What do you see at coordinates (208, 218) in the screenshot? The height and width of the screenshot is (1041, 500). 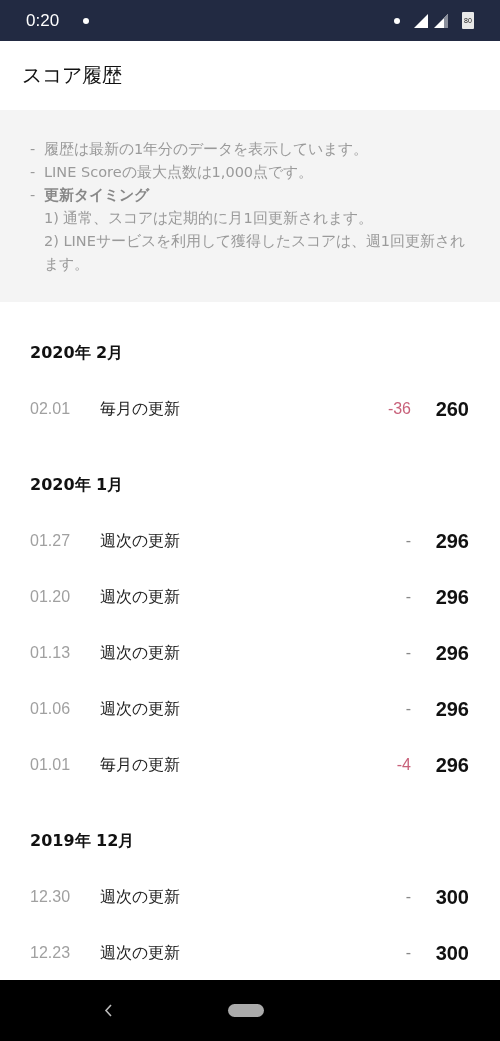 I see `notice-text: 1) 通常、スコアは定期的に月1回更新されます。` at bounding box center [208, 218].